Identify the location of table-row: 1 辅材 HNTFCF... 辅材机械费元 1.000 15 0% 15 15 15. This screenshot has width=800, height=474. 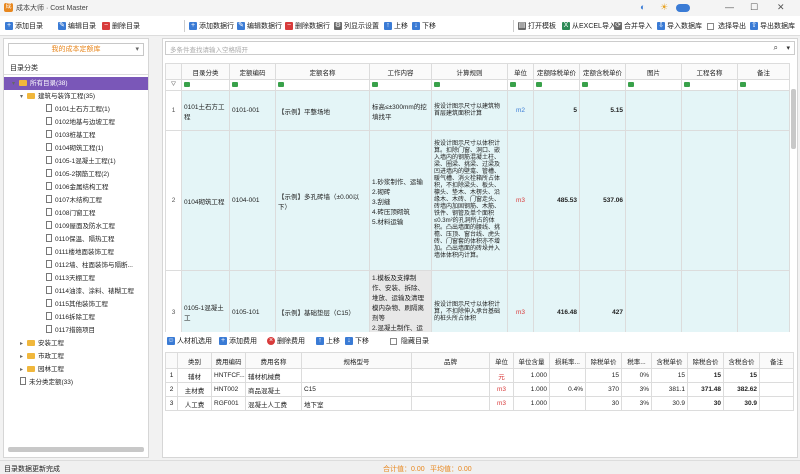
(479, 375).